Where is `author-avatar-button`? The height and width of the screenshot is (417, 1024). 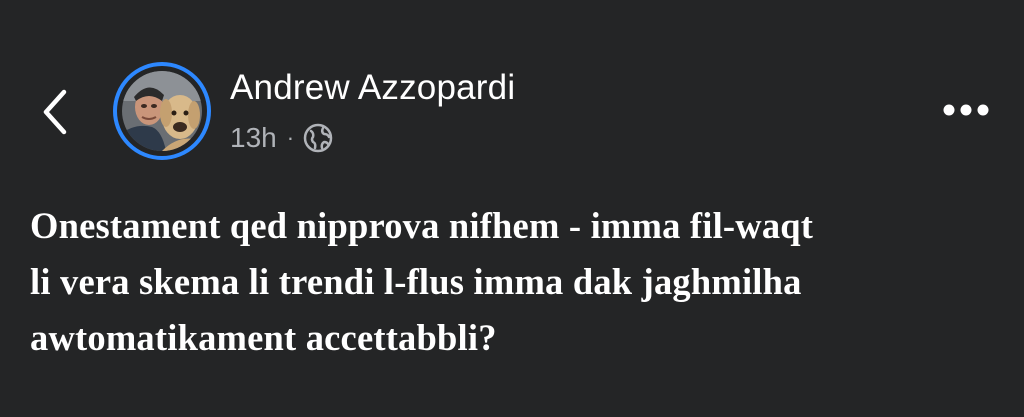 author-avatar-button is located at coordinates (162, 111).